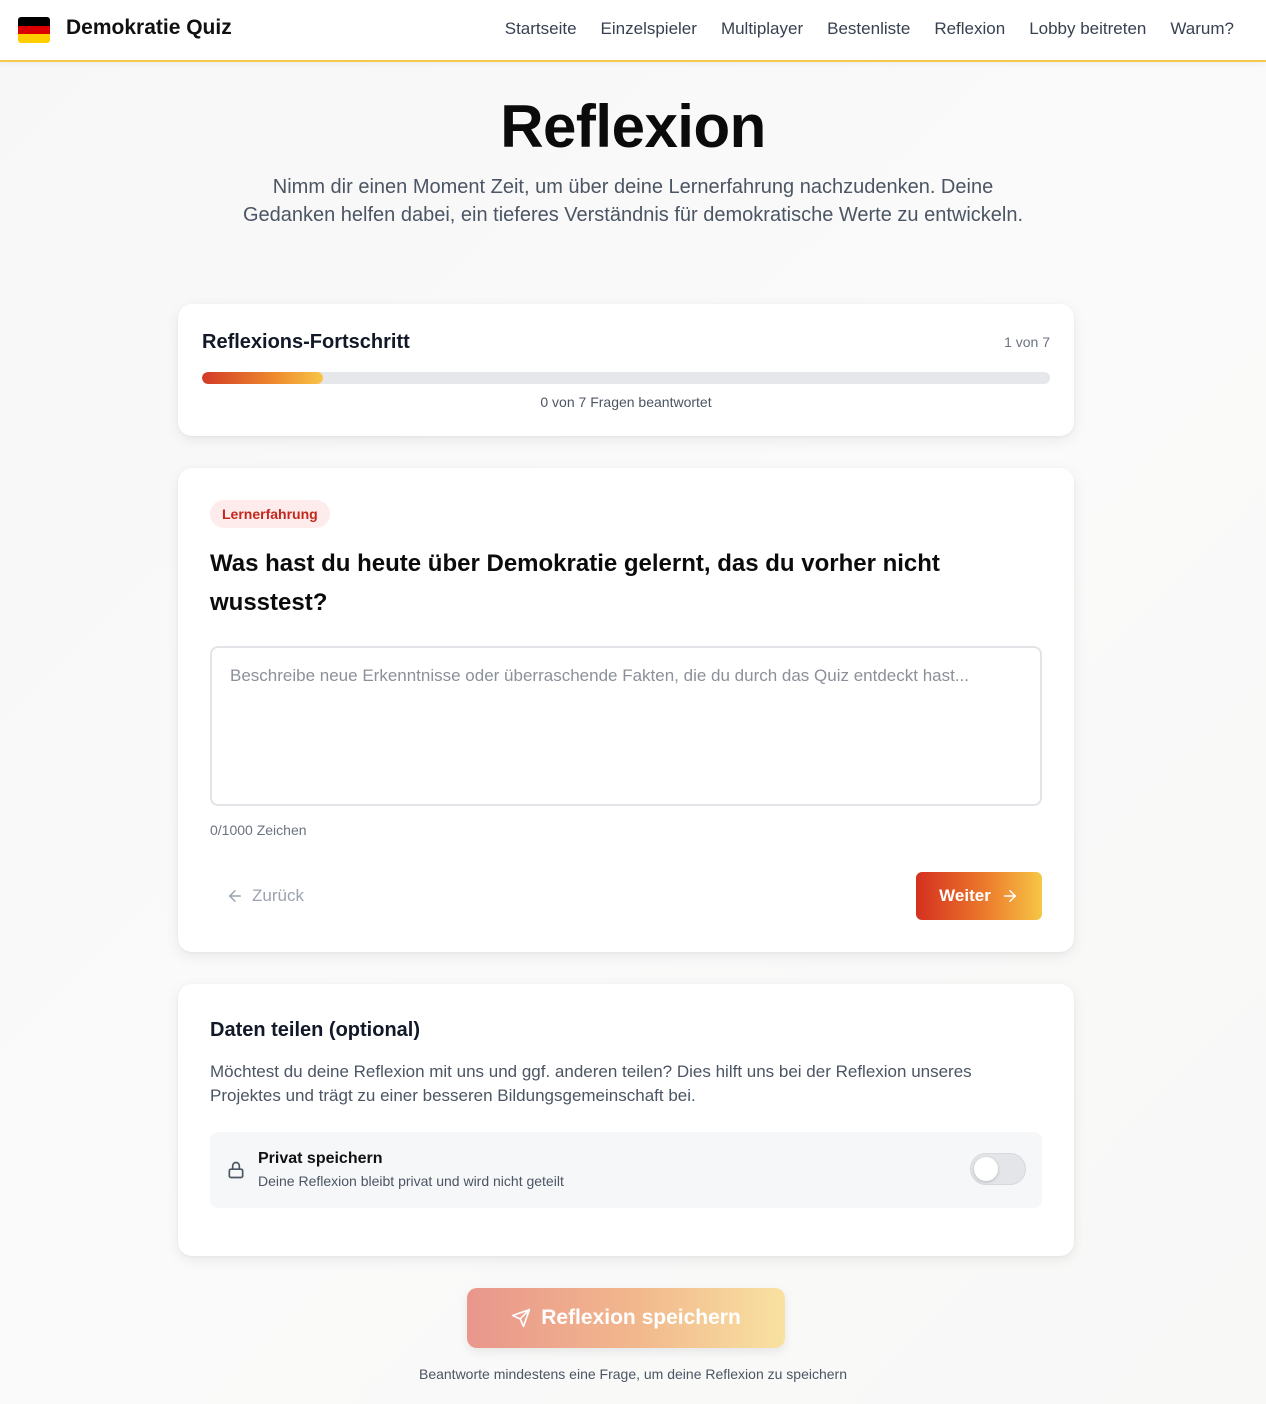 The width and height of the screenshot is (1266, 1404). I want to click on save-button-label: Reflexion speichern, so click(641, 1317).